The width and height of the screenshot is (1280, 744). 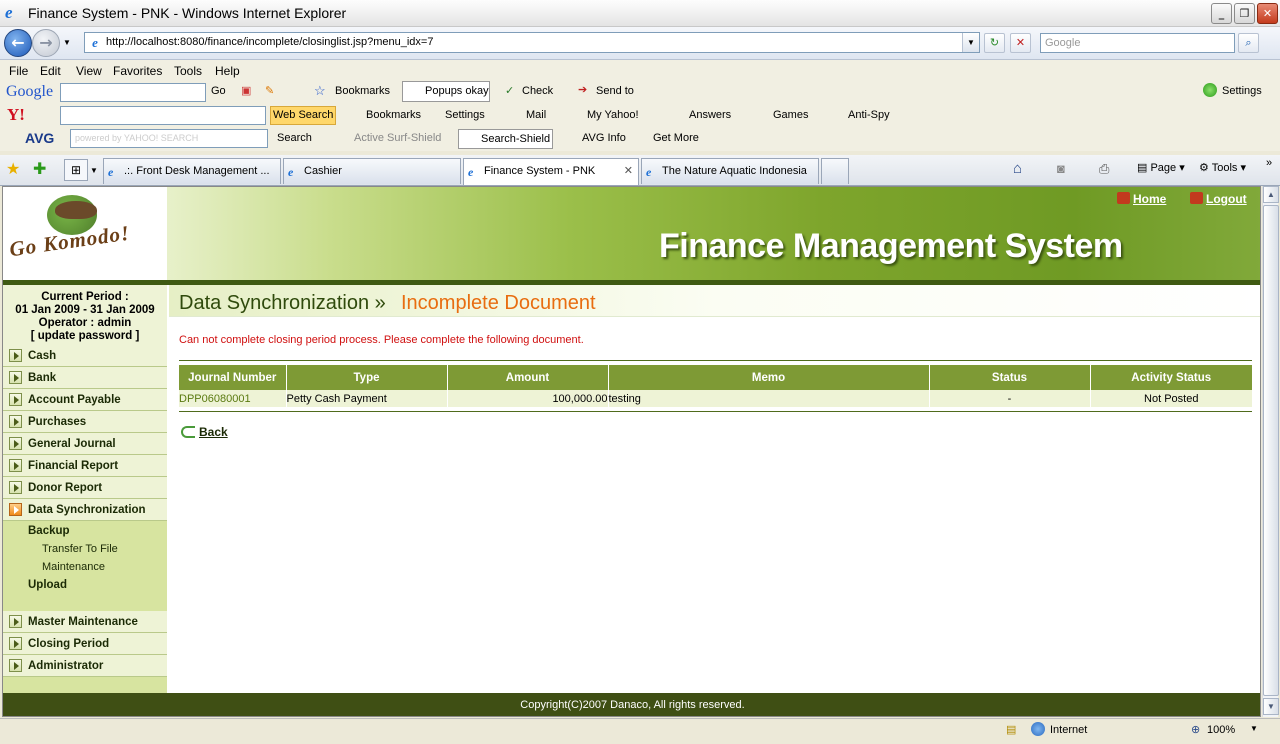 I want to click on tab-cashier: e Cashier, so click(x=372, y=171).